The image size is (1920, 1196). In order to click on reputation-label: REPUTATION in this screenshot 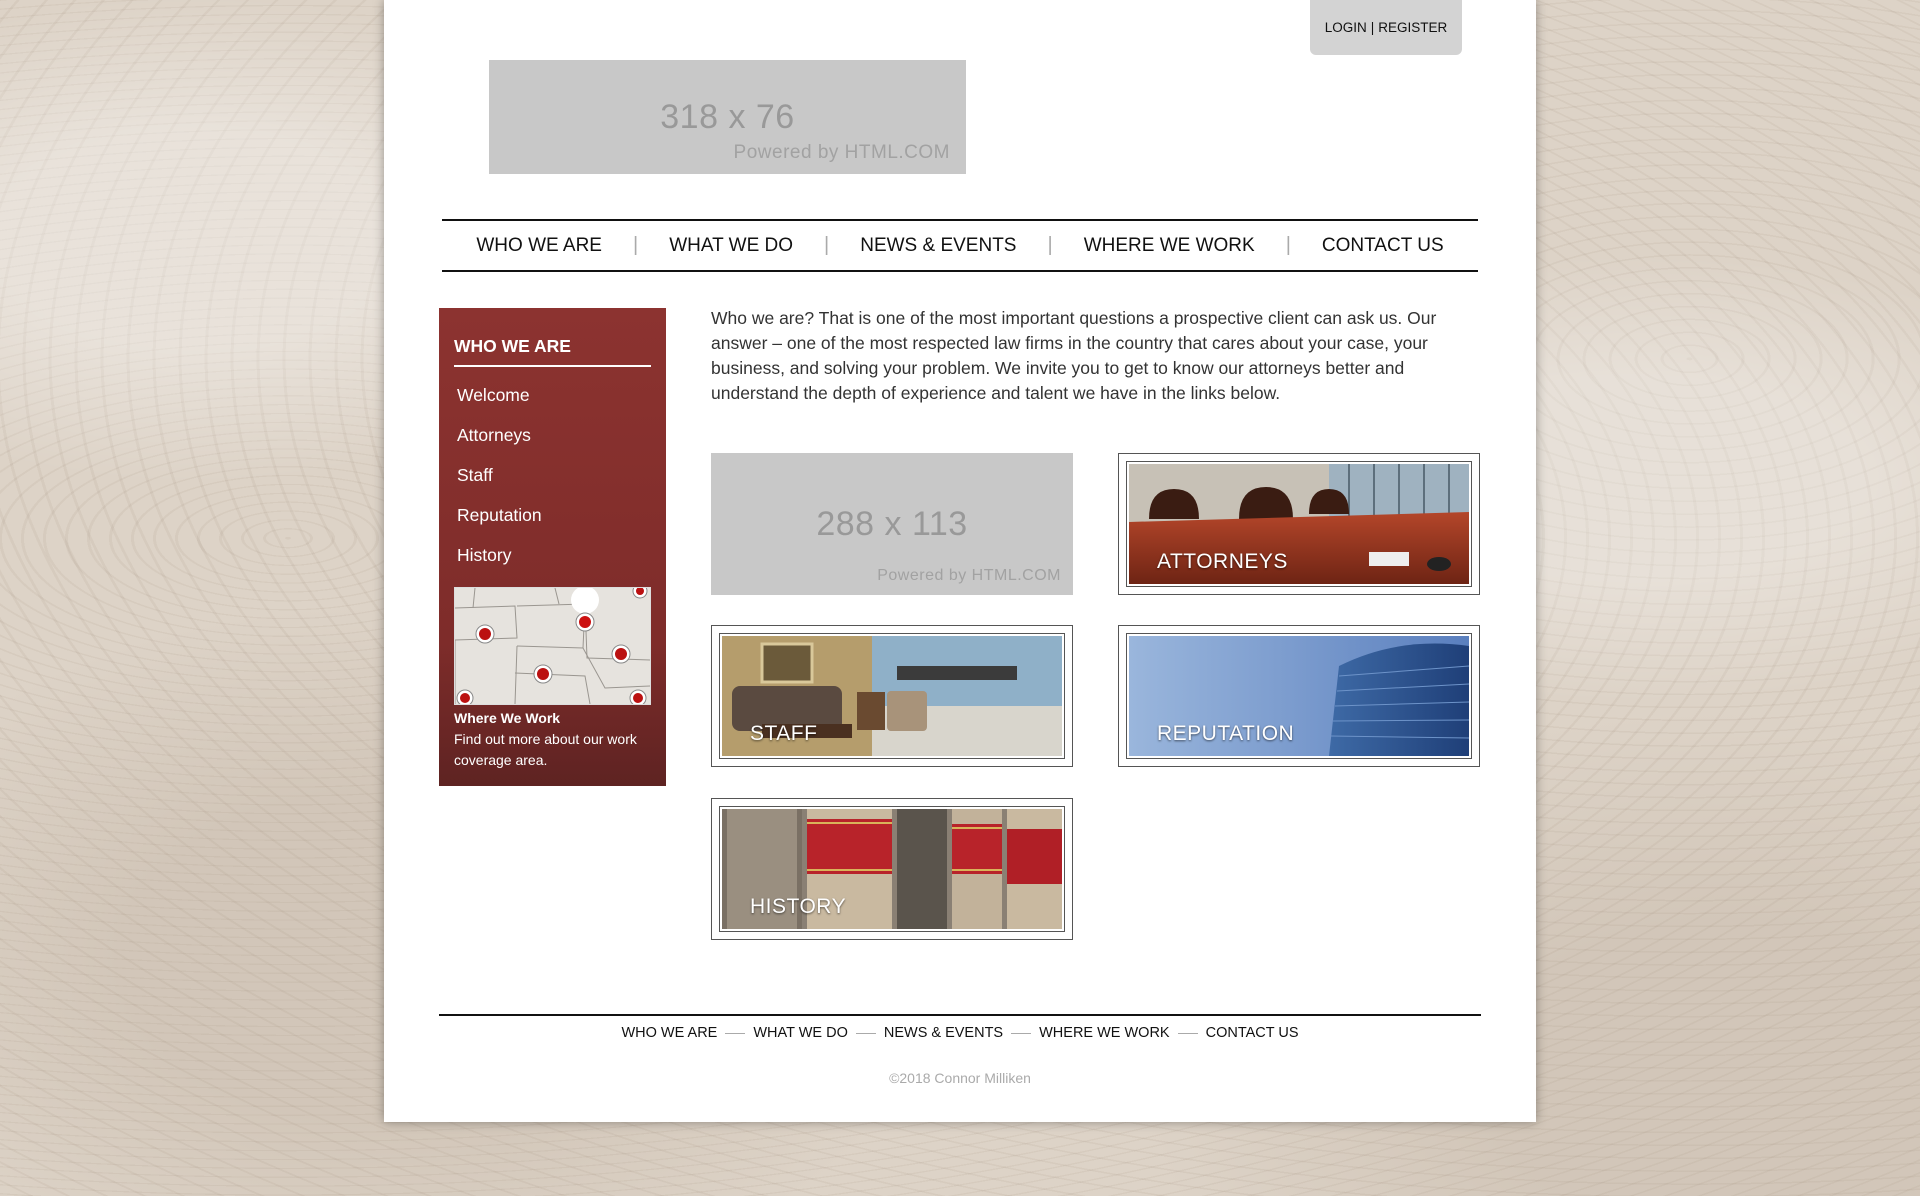, I will do `click(1226, 733)`.